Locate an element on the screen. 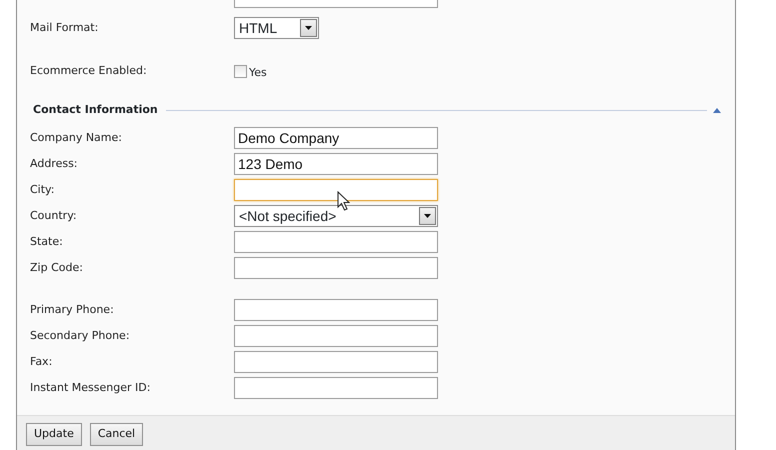 The image size is (776, 450). field-label: Fax: is located at coordinates (42, 362).